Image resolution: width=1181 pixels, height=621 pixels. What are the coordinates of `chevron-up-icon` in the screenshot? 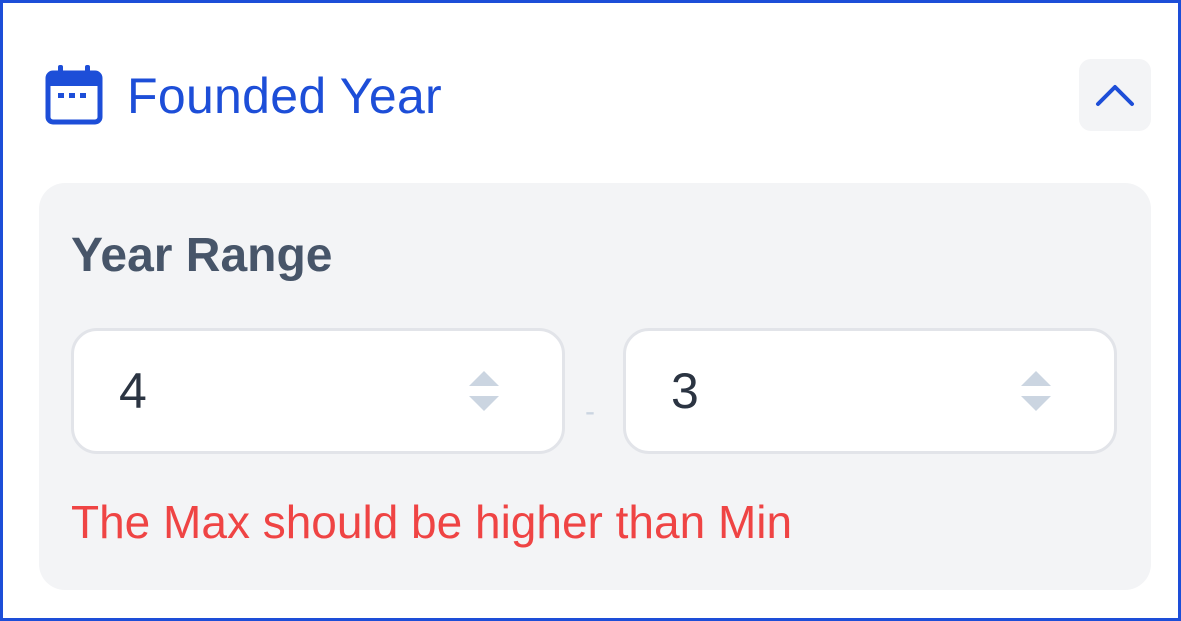 It's located at (1115, 95).